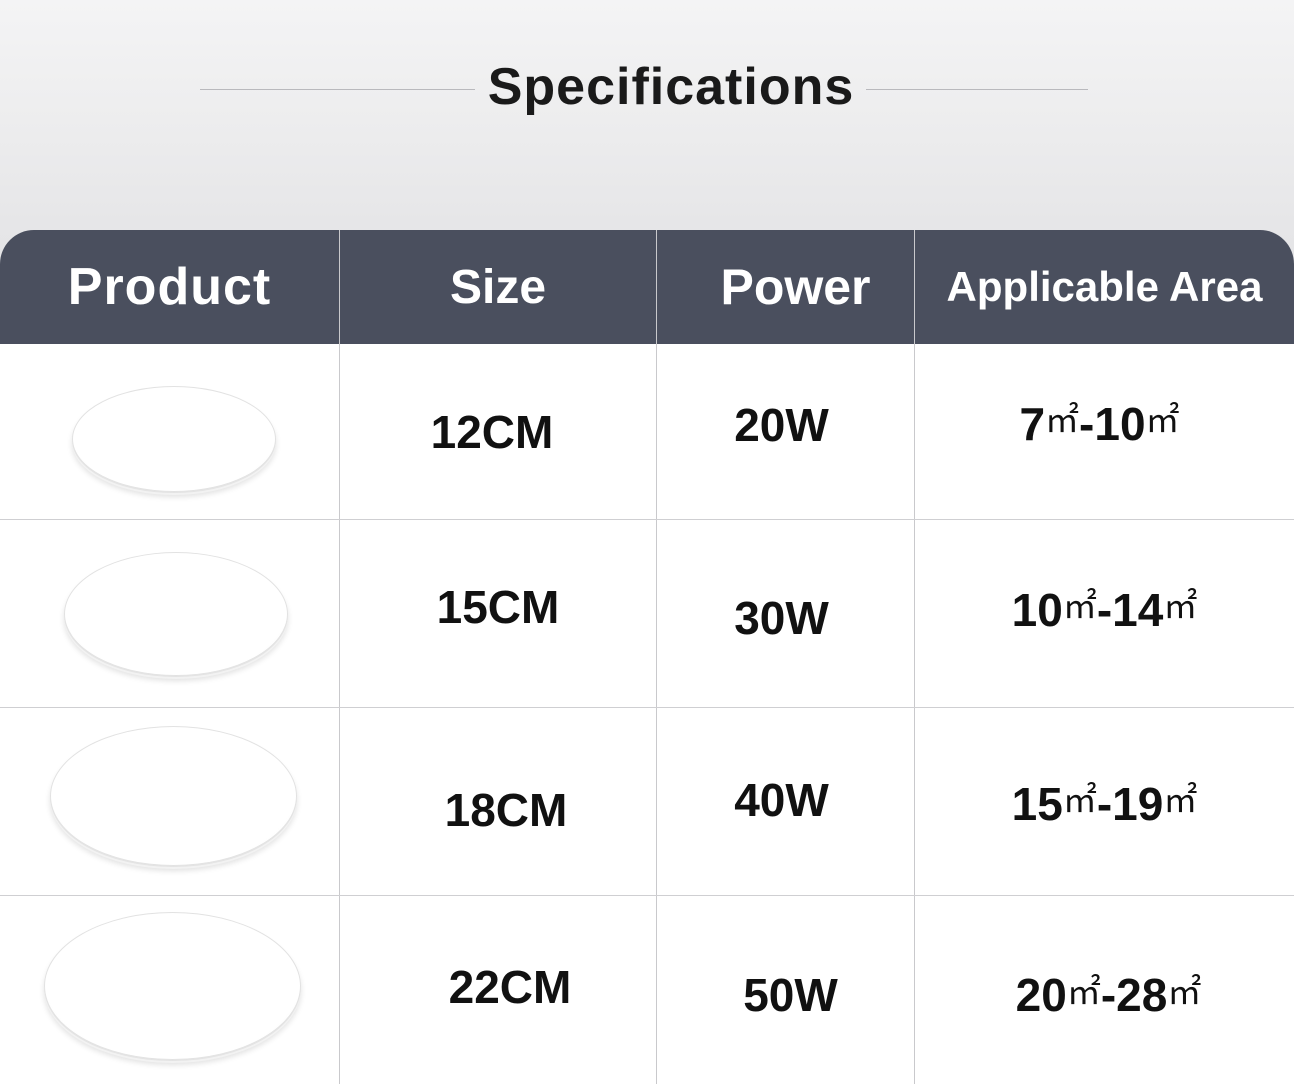  What do you see at coordinates (1138, 609) in the screenshot?
I see `area-max: 14` at bounding box center [1138, 609].